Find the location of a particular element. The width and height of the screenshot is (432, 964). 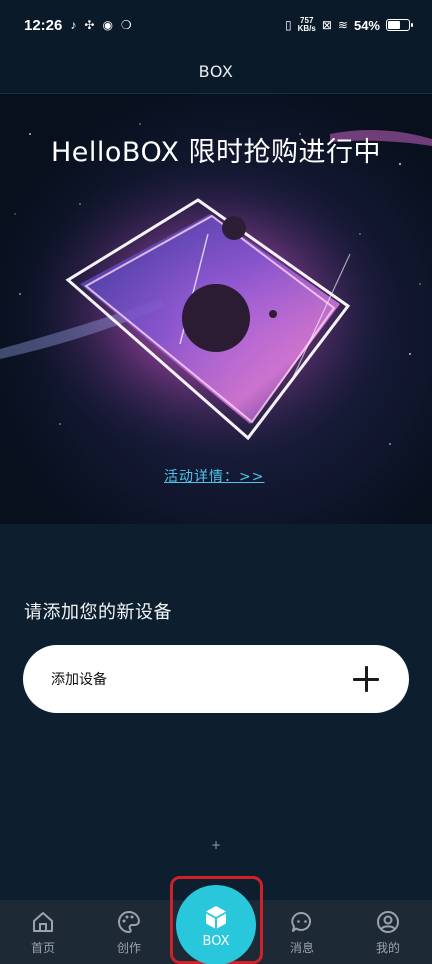

battery-percent: 54% is located at coordinates (366, 25).